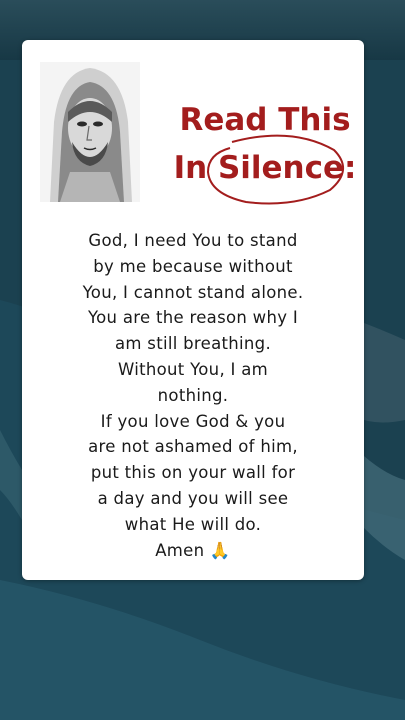  I want to click on message-line-amen: Amen 🙏, so click(193, 550).